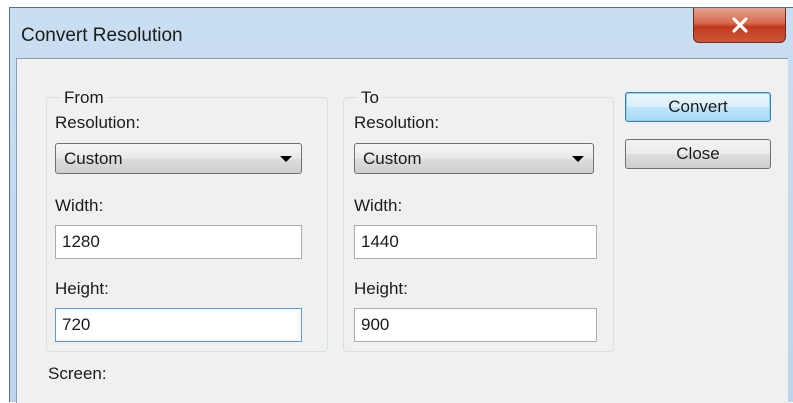 Image resolution: width=793 pixels, height=403 pixels. I want to click on window-title: Convert Resolution, so click(102, 35).